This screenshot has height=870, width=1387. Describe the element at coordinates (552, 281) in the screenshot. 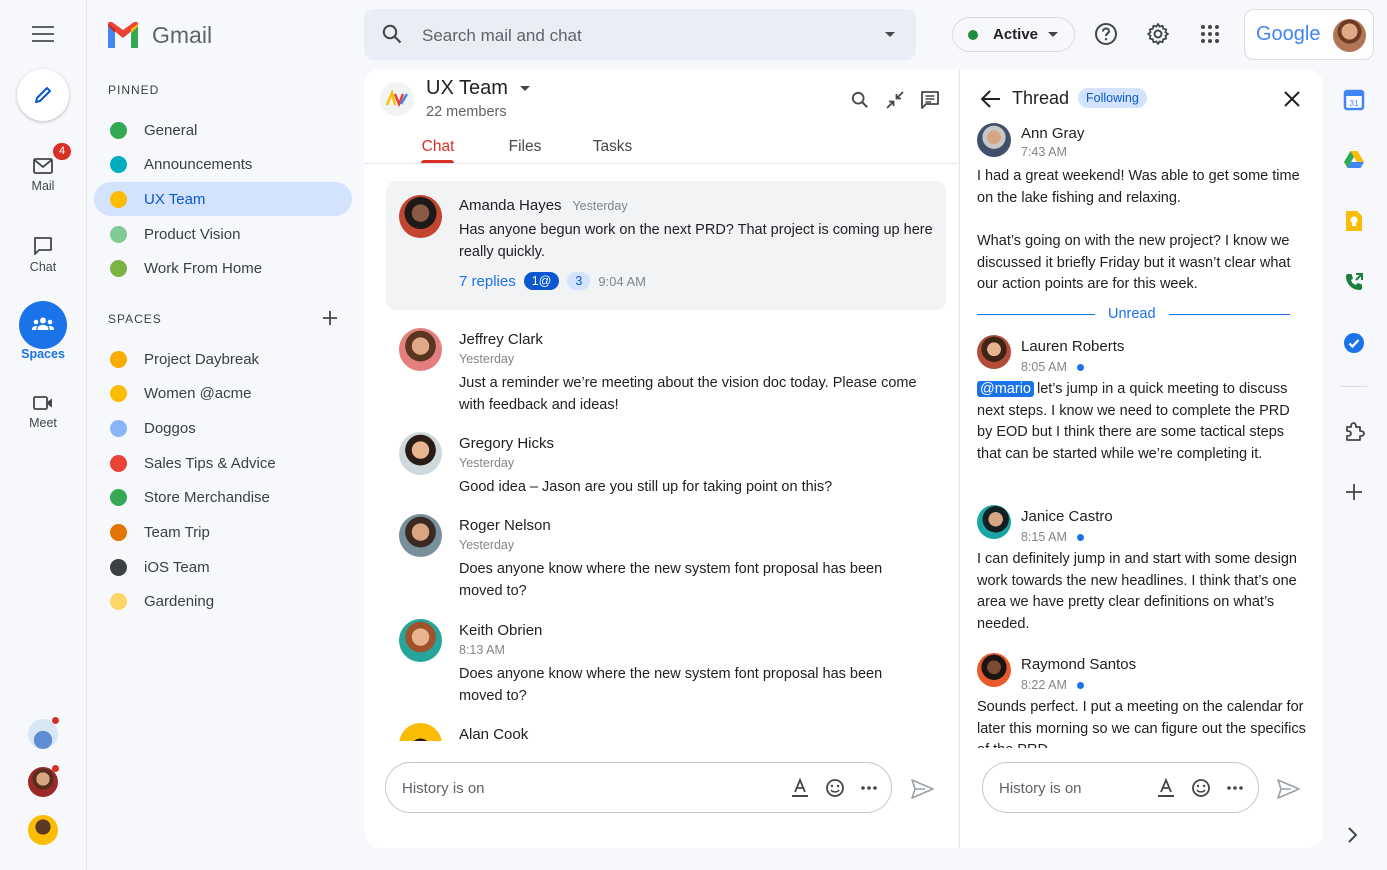

I see `thread-summary: 7 replies 1@ 3 9:04 AM` at that location.